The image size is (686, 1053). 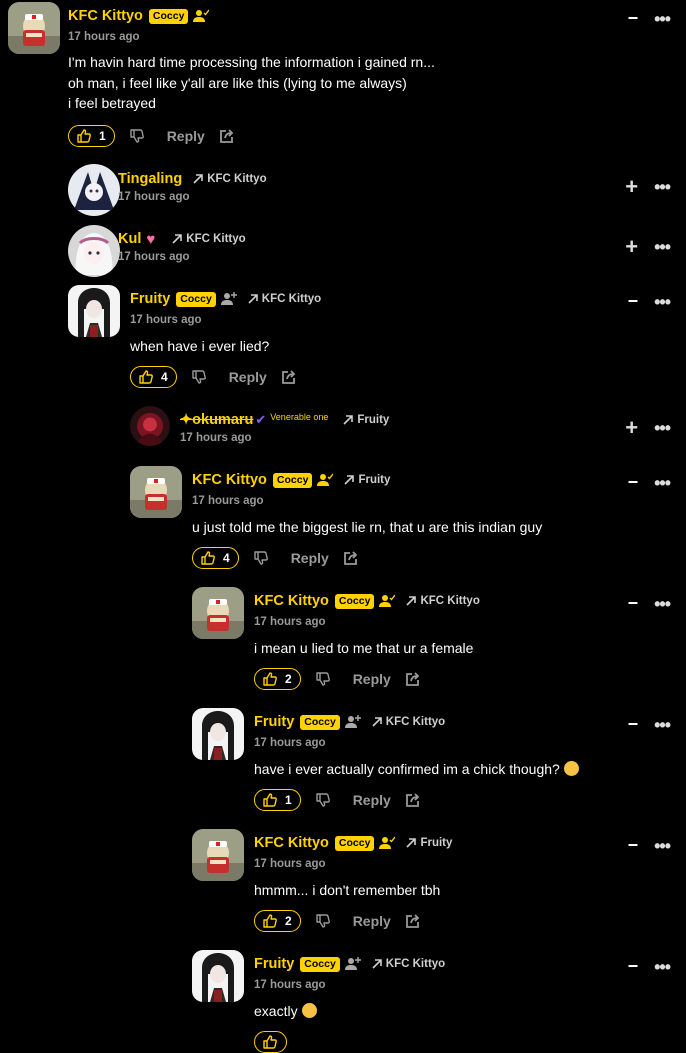 I want to click on username: Tingaling, so click(x=150, y=179).